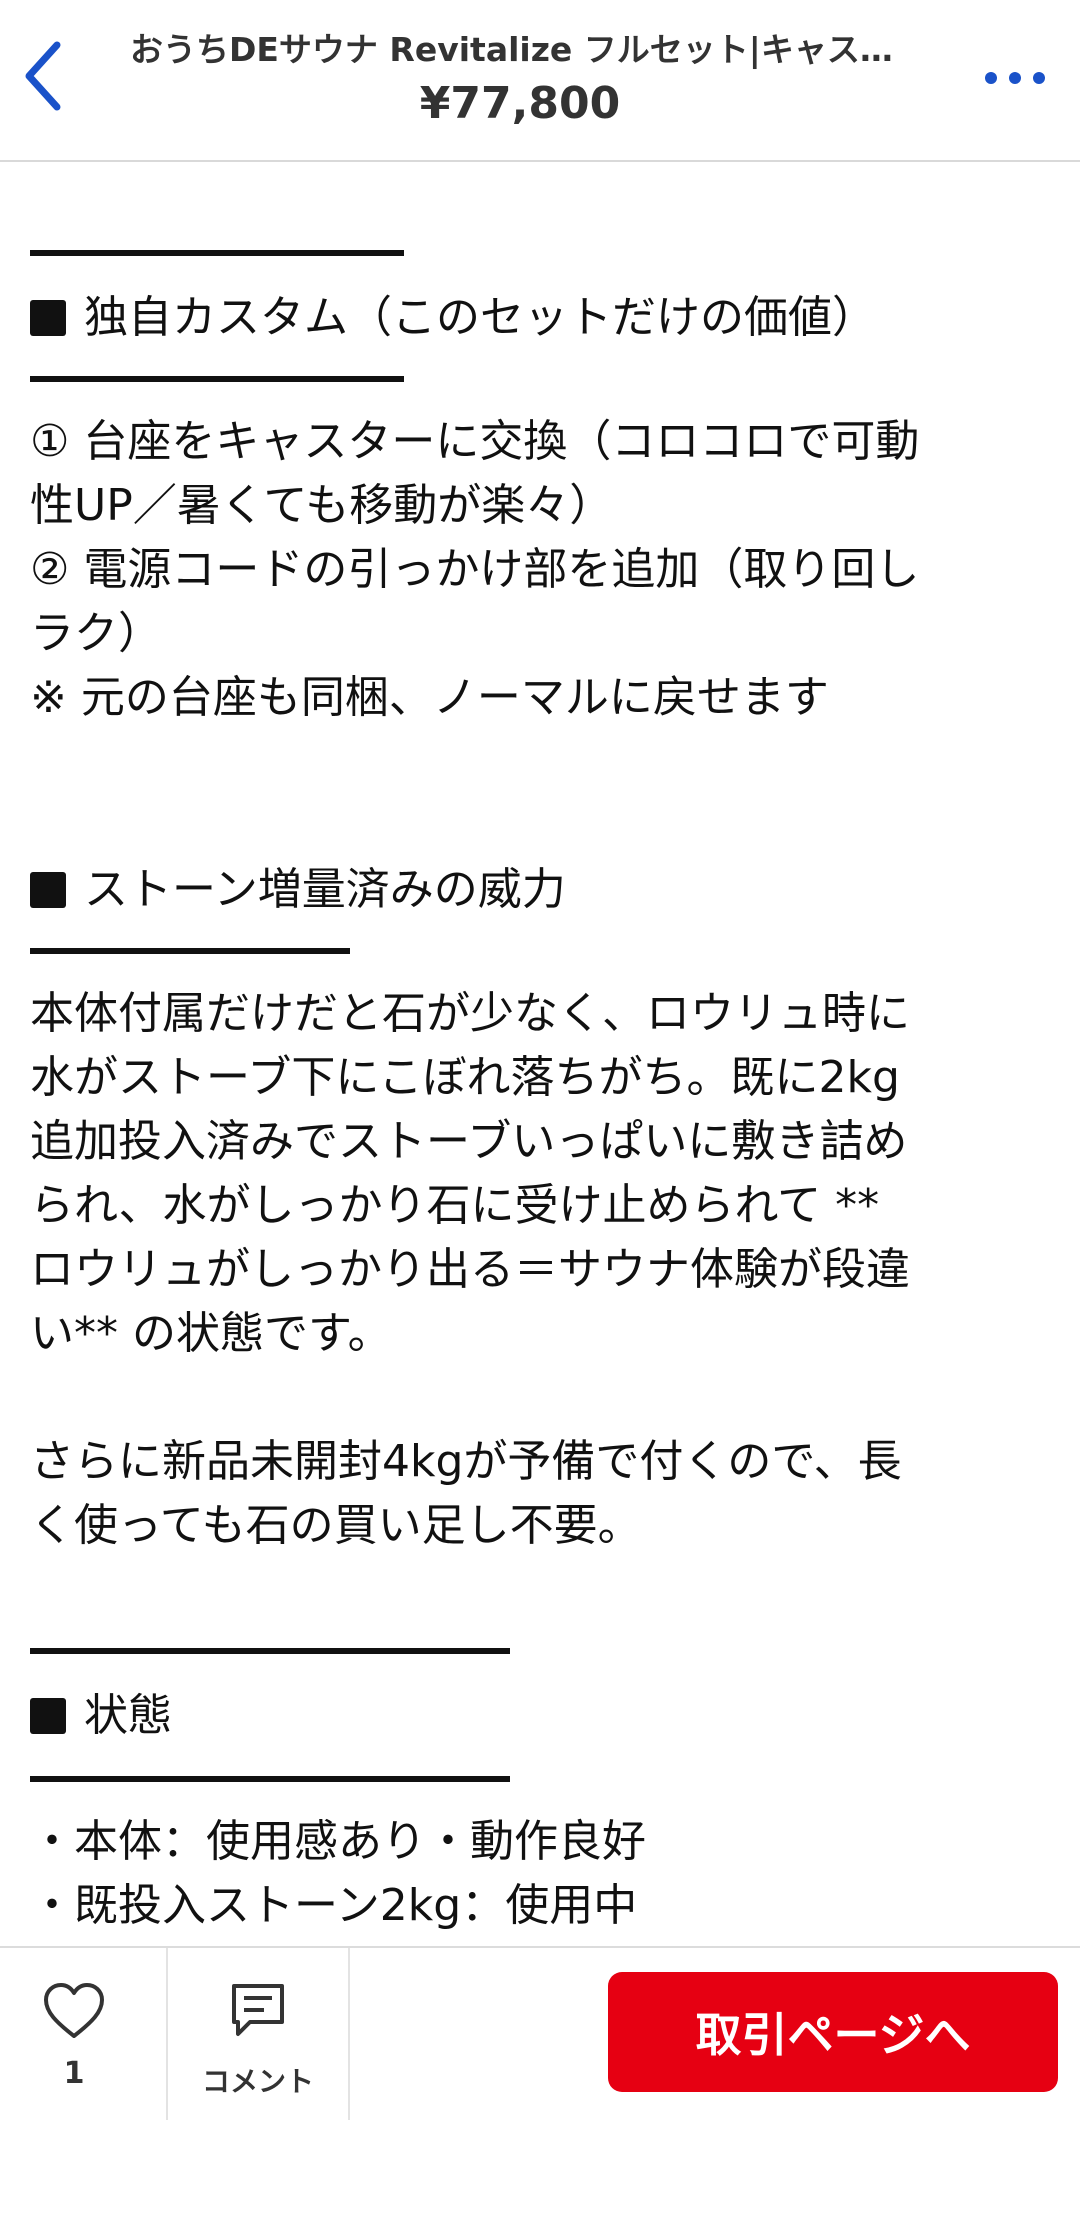 The height and width of the screenshot is (2214, 1080). Describe the element at coordinates (334, 1905) in the screenshot. I see `paragraph-line: ・既投入ストーン2kg：使用中` at that location.